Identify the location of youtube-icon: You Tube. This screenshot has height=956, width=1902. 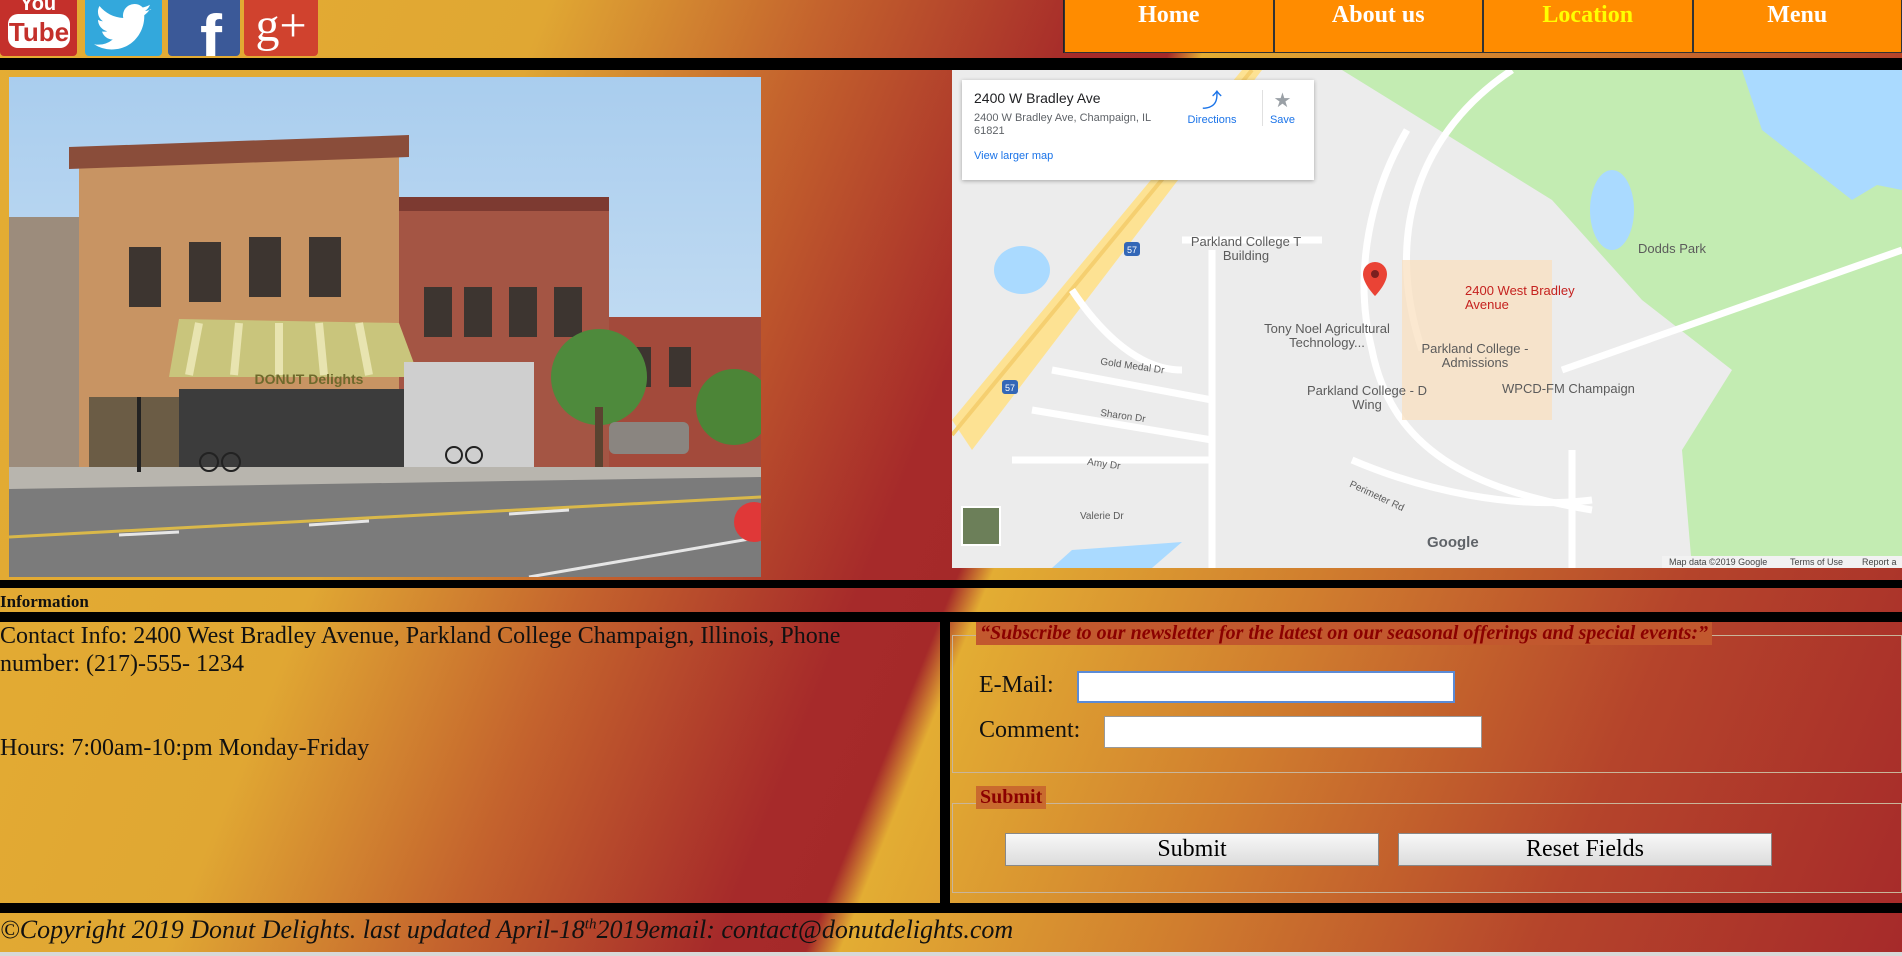
(38, 28).